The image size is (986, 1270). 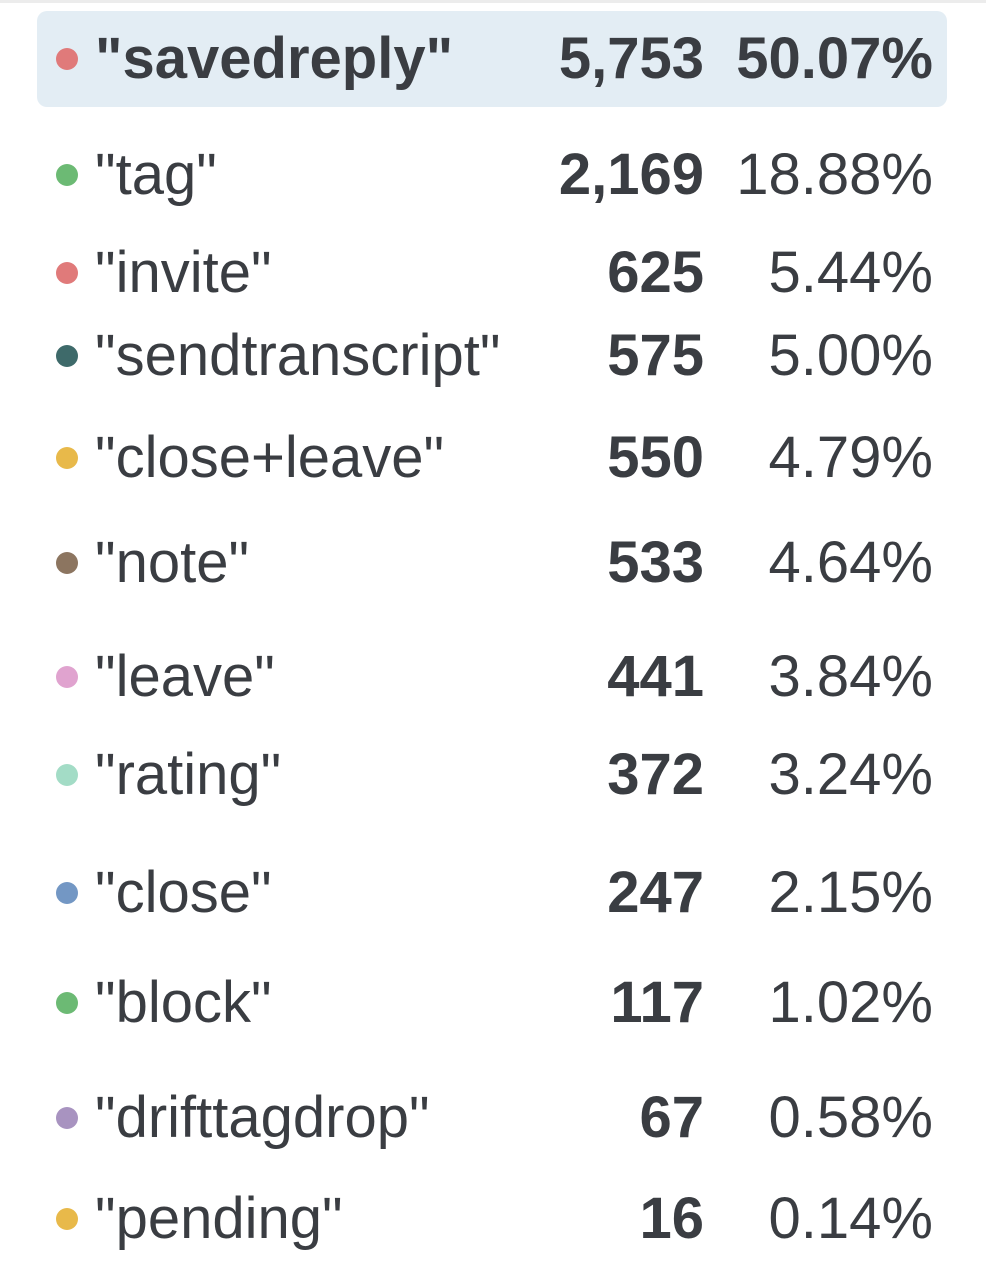 I want to click on legend-item-label: "sendtranscript", so click(x=298, y=355).